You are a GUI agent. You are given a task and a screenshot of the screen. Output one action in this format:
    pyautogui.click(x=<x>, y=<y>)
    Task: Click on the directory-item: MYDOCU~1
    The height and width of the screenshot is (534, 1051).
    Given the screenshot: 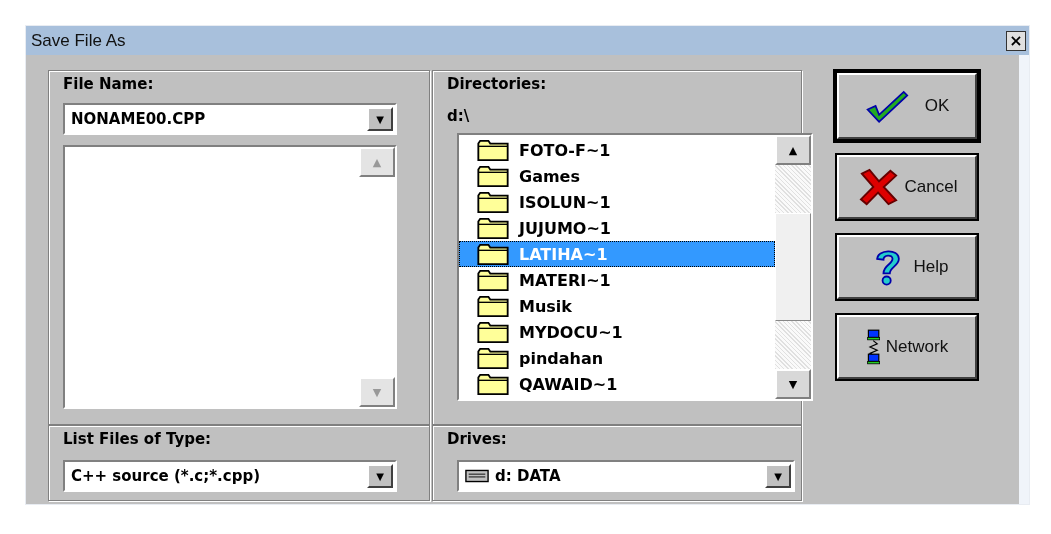 What is the action you would take?
    pyautogui.click(x=617, y=332)
    